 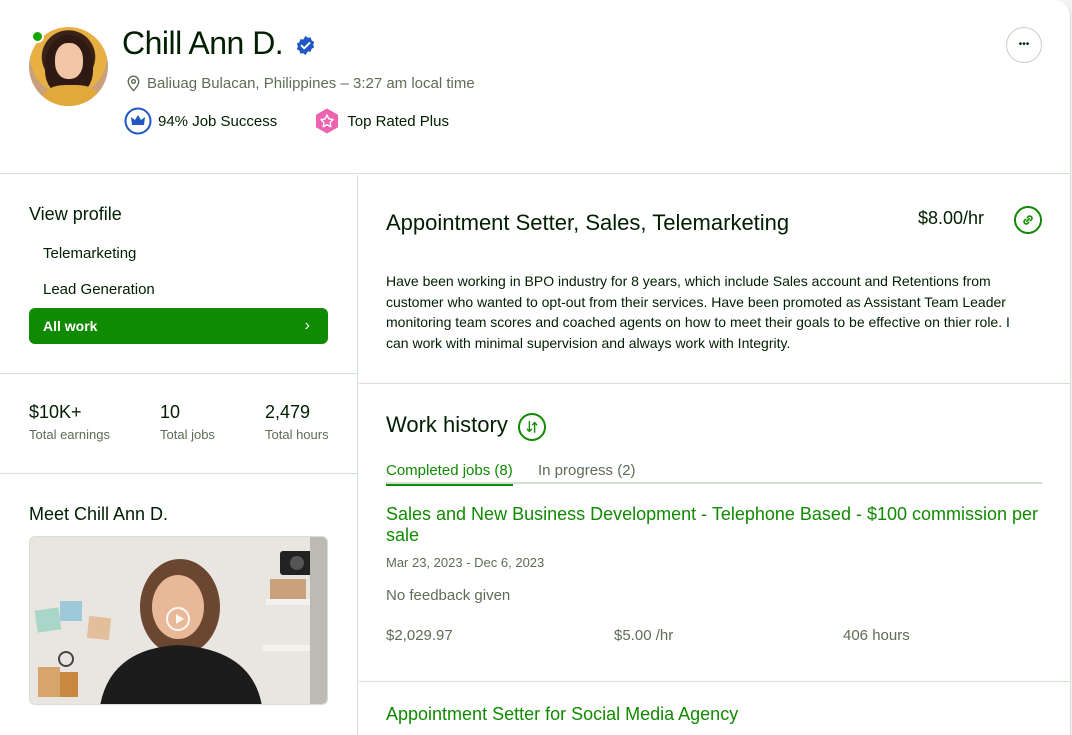 I want to click on work-history-tabs: Completed jobs (8) In progress (2), so click(x=714, y=474).